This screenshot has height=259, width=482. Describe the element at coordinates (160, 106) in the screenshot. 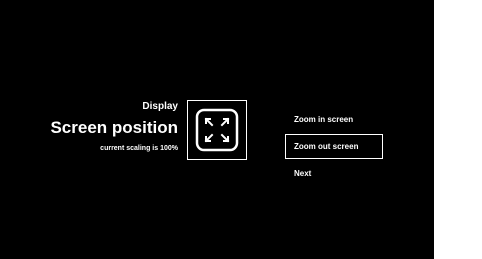

I see `section-label: Display` at that location.